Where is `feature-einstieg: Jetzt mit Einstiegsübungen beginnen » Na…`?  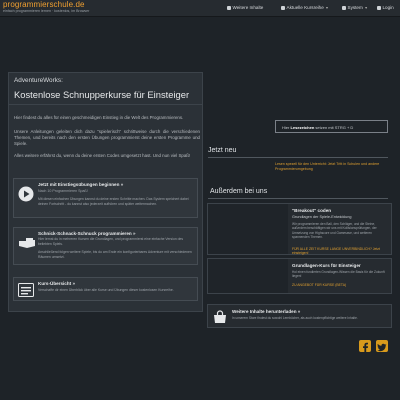
feature-einstieg: Jetzt mit Einstiegsübungen beginnen » Na… is located at coordinates (105, 198).